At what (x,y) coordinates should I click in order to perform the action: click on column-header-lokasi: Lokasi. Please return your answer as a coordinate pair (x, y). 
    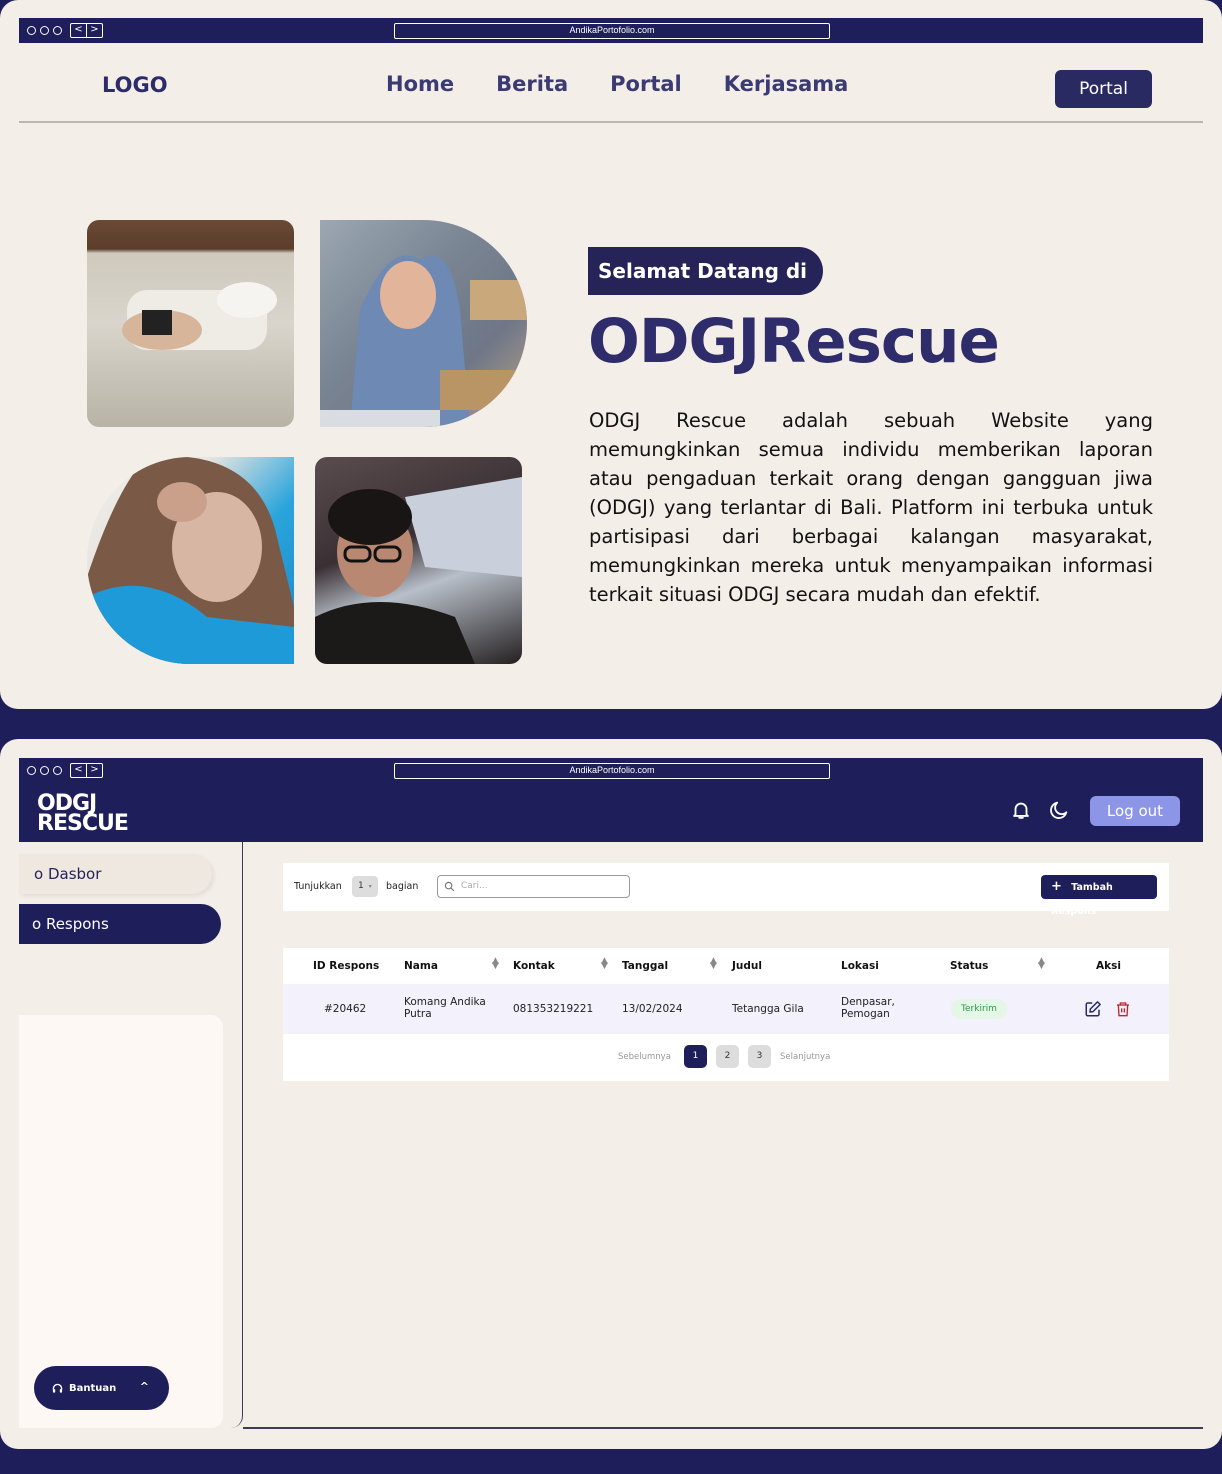
    Looking at the image, I should click on (860, 966).